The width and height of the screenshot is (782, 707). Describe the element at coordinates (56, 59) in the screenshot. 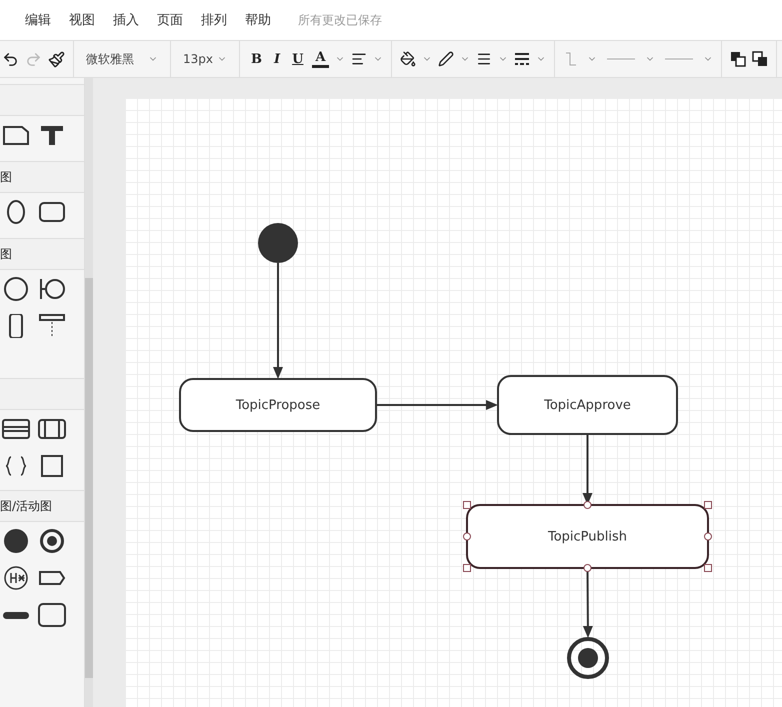

I see `format-painter-button` at that location.